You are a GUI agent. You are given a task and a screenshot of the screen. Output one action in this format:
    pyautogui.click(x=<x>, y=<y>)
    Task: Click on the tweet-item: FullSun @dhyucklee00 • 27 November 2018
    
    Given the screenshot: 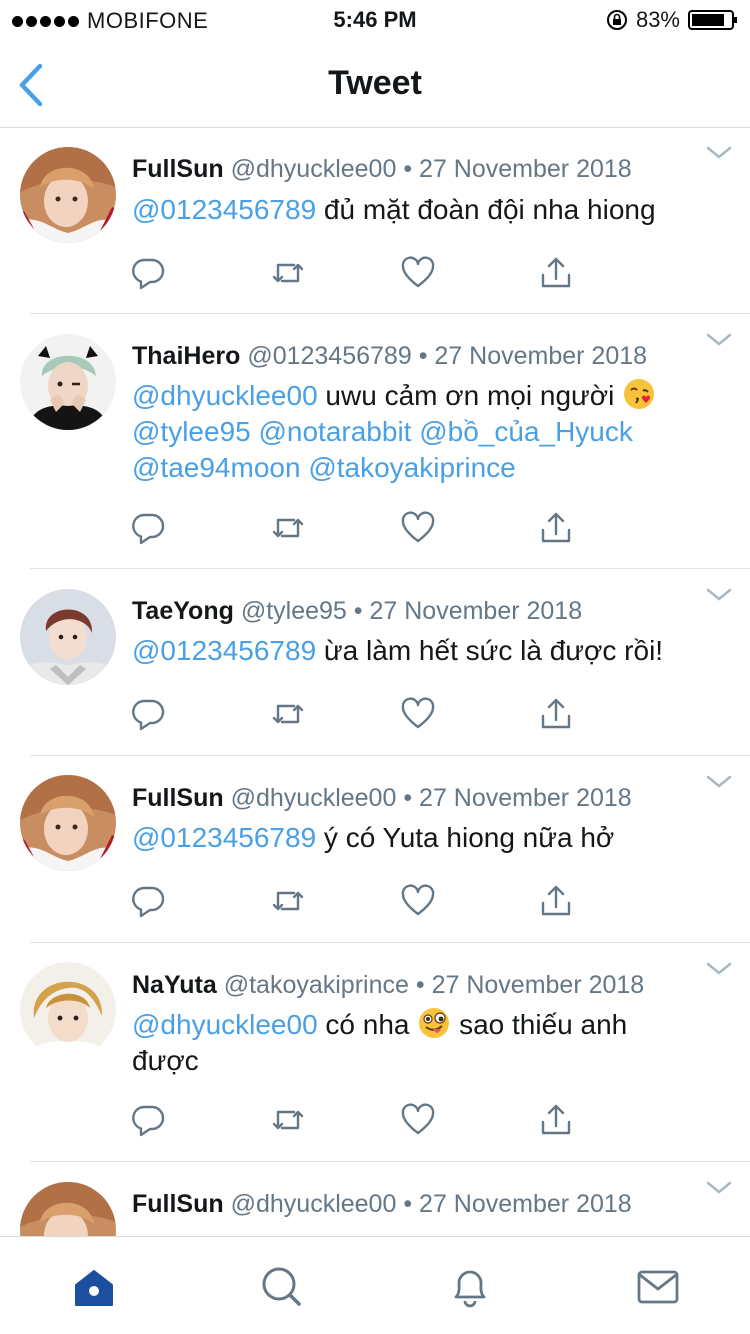 What is the action you would take?
    pyautogui.click(x=375, y=1199)
    